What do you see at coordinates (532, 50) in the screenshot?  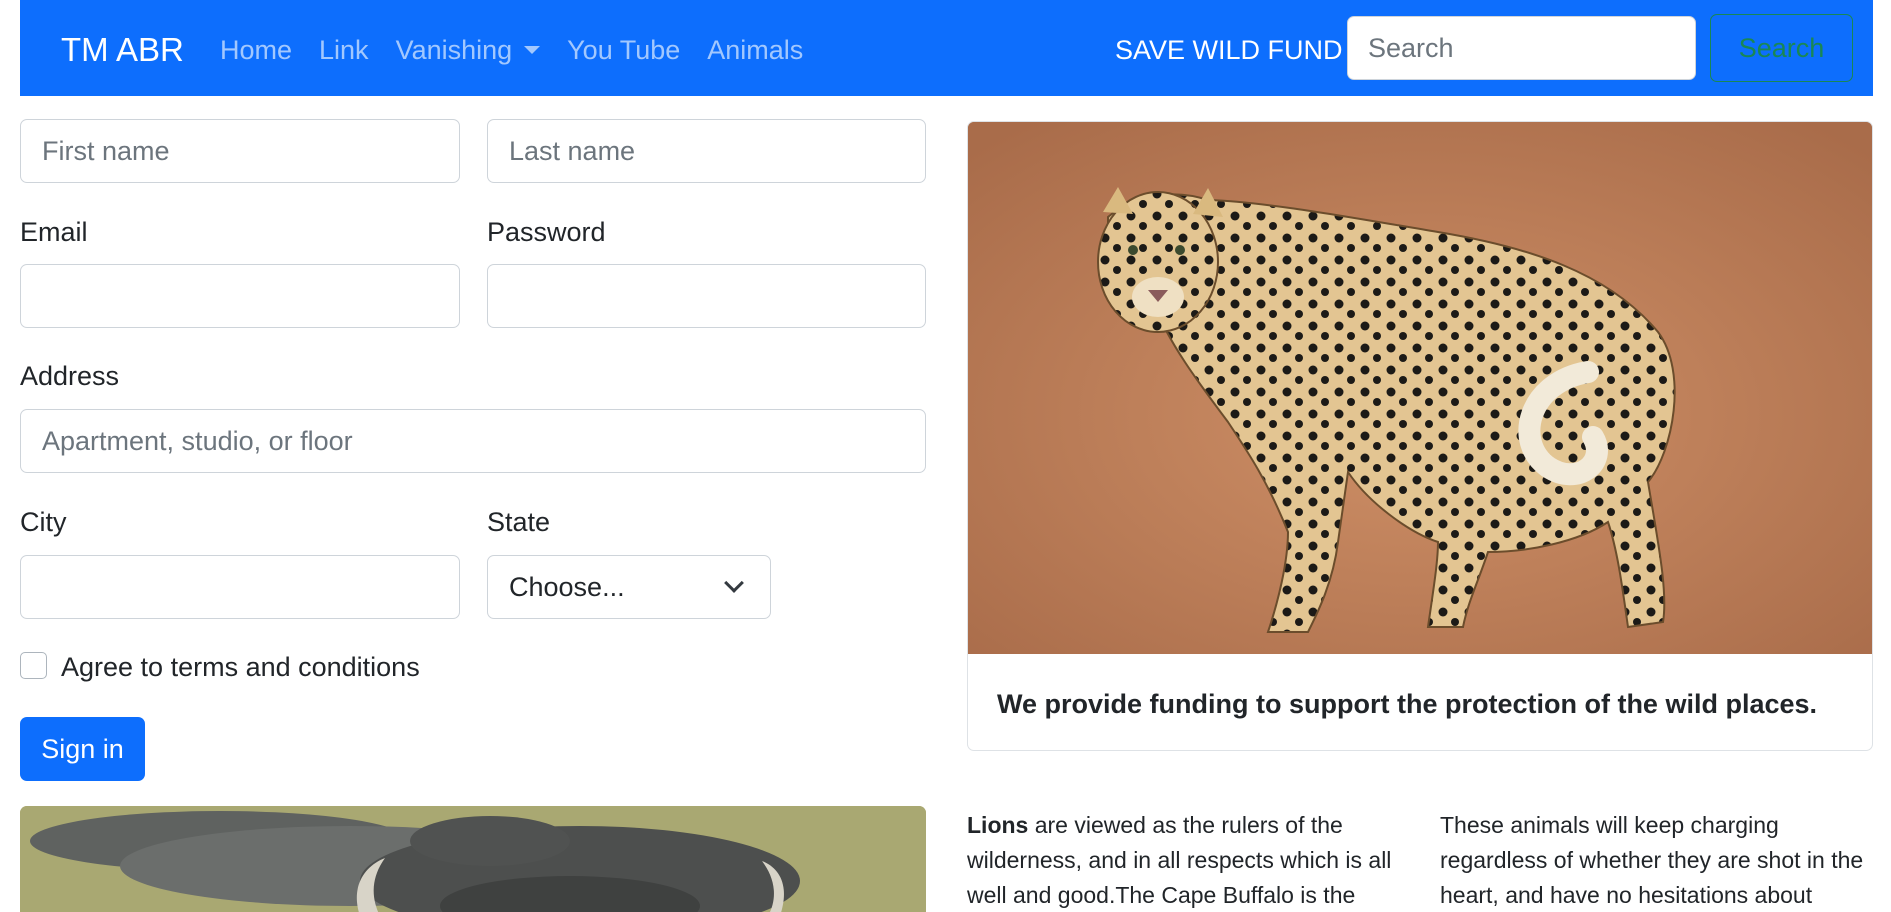 I see `caret-down-icon` at bounding box center [532, 50].